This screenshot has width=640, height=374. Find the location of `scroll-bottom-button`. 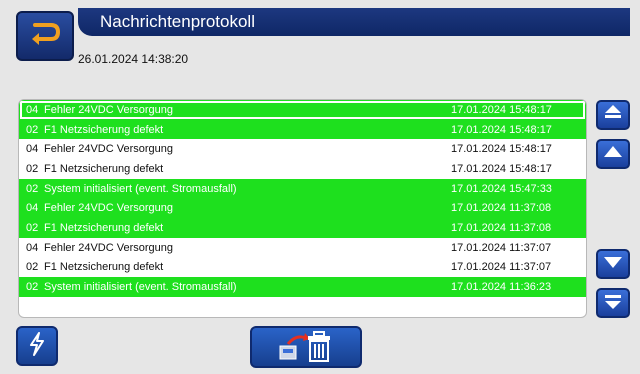

scroll-bottom-button is located at coordinates (613, 303).